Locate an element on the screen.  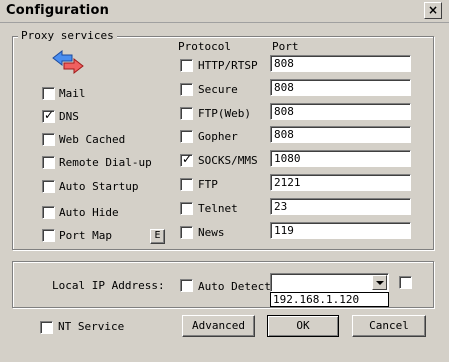
mail-checkbox is located at coordinates (48, 93).